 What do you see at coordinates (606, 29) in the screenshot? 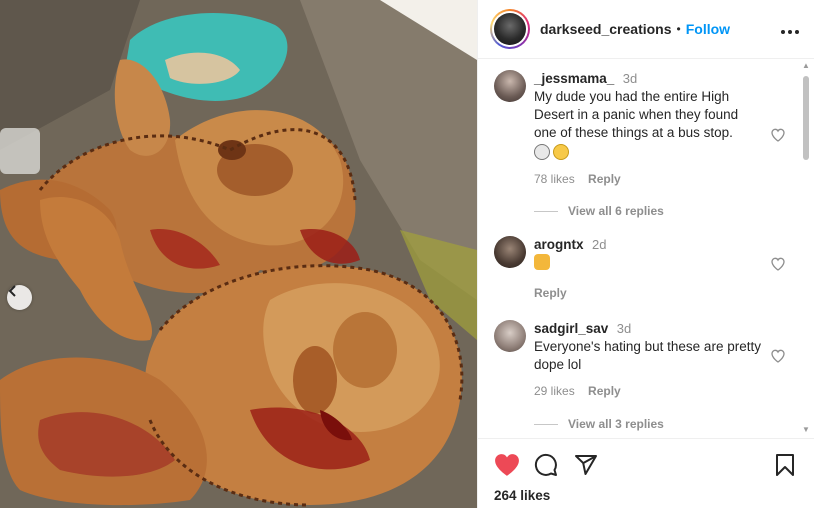
I see `author-username: darkseed_creations` at bounding box center [606, 29].